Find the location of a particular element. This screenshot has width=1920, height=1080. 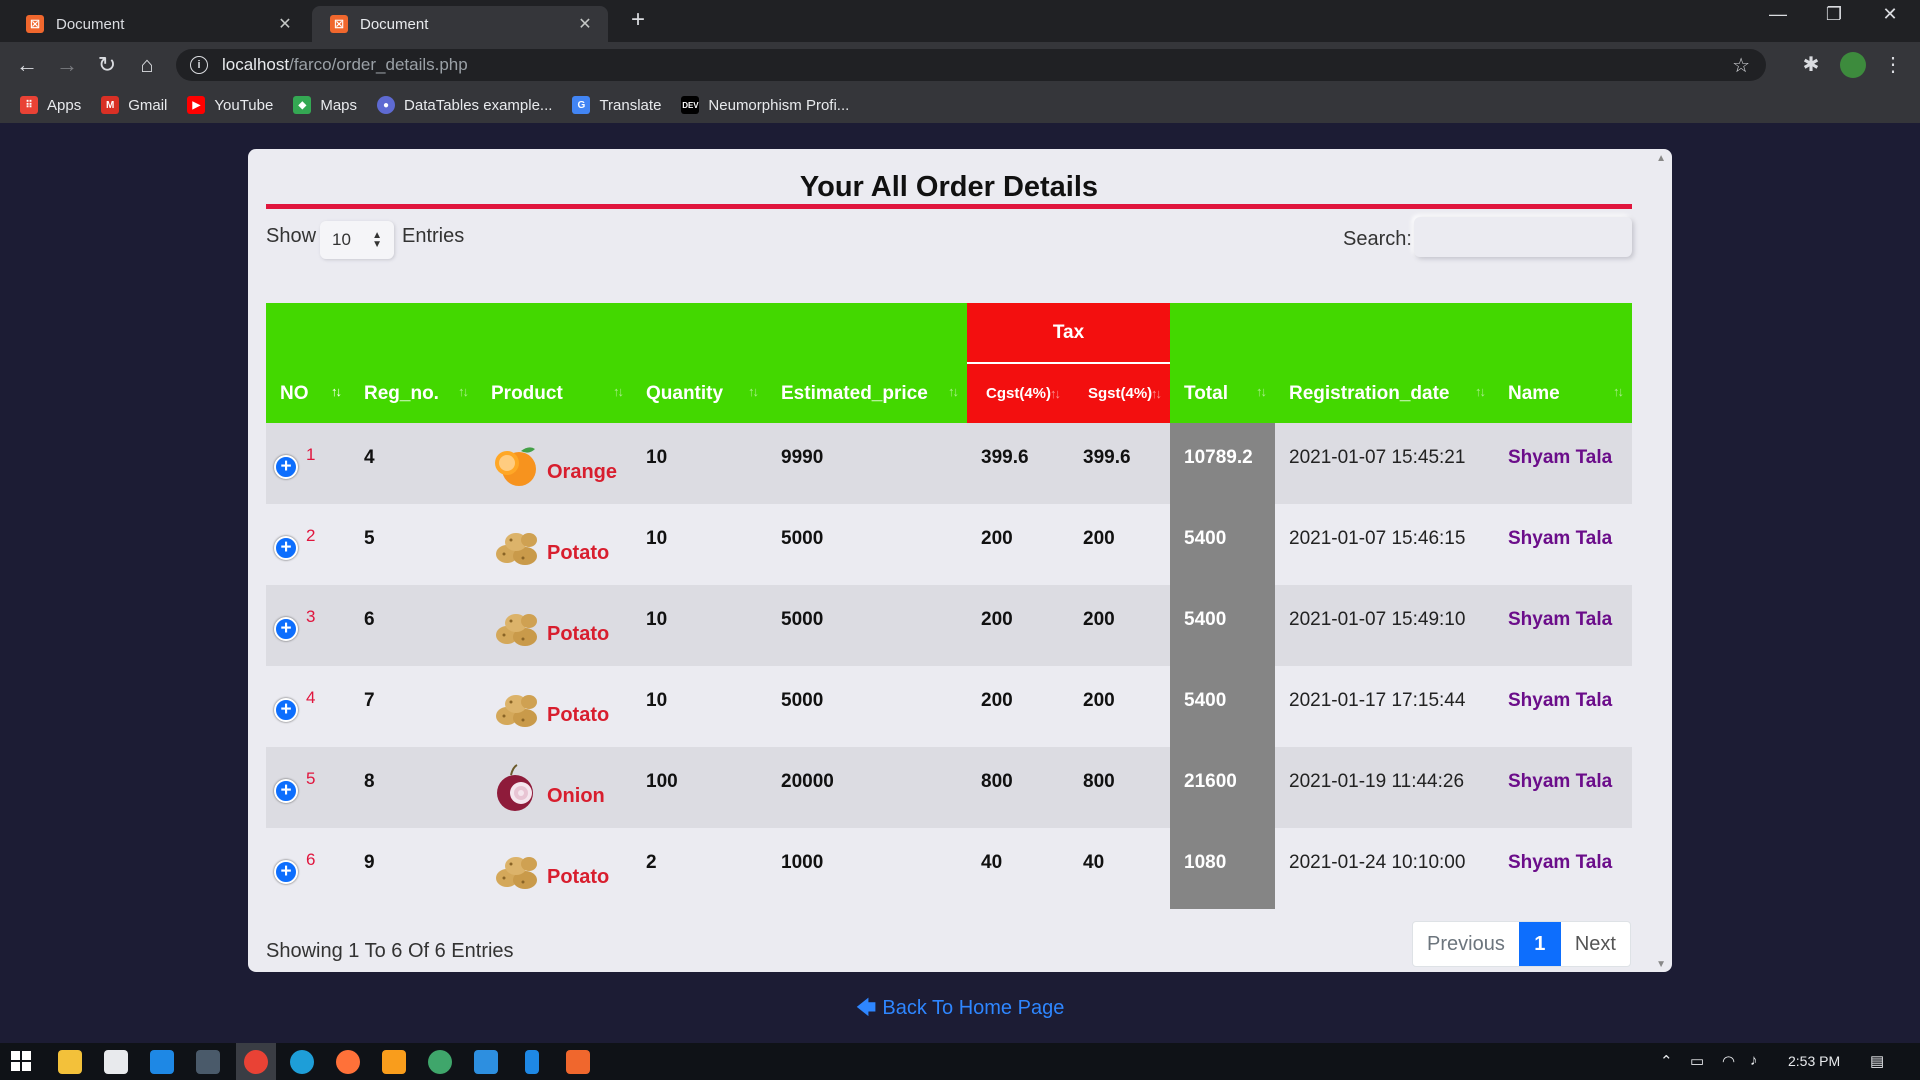

home-button: ⌂ is located at coordinates (147, 65).